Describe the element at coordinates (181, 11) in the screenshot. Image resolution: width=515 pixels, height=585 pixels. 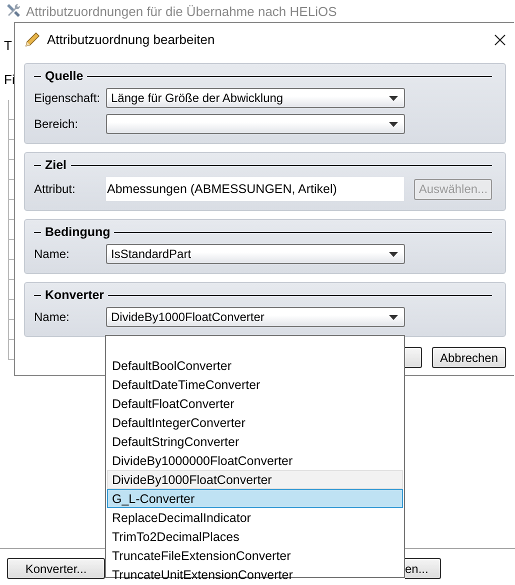
I see `window-title: Attributzuordnungen für die Übernahme nach HELiOS` at that location.